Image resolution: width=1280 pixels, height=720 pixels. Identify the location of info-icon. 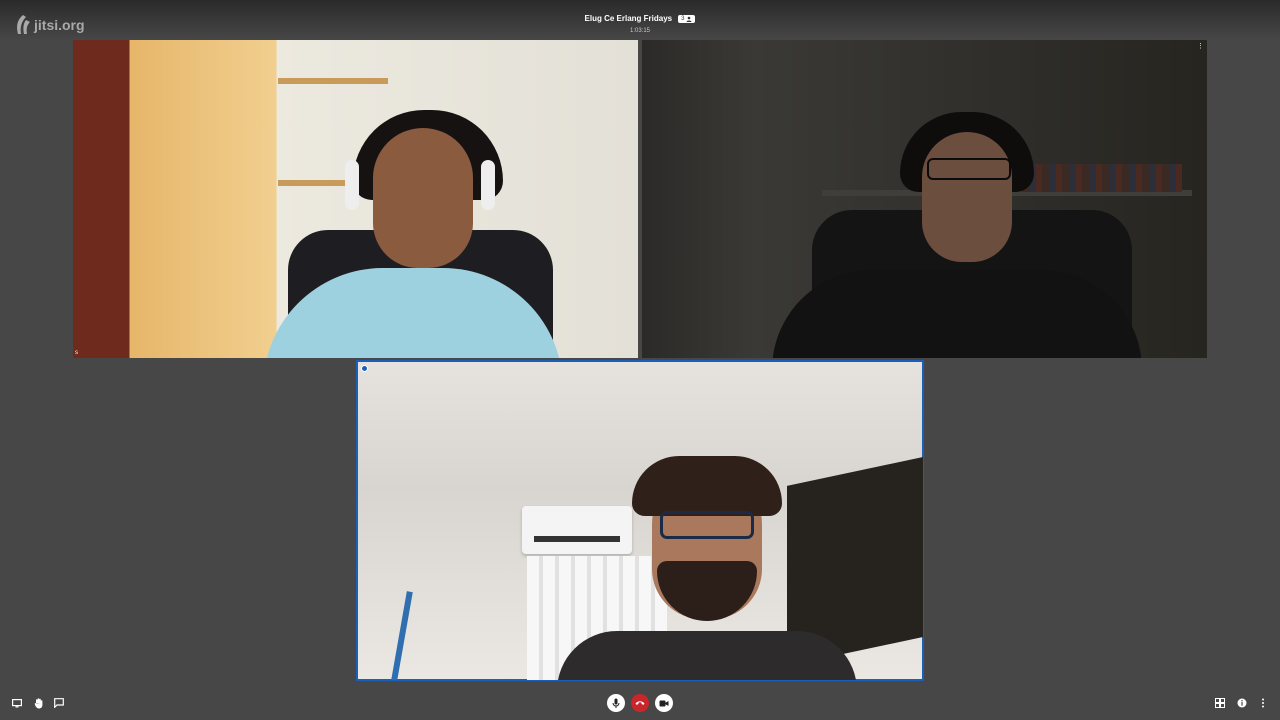
(1242, 703).